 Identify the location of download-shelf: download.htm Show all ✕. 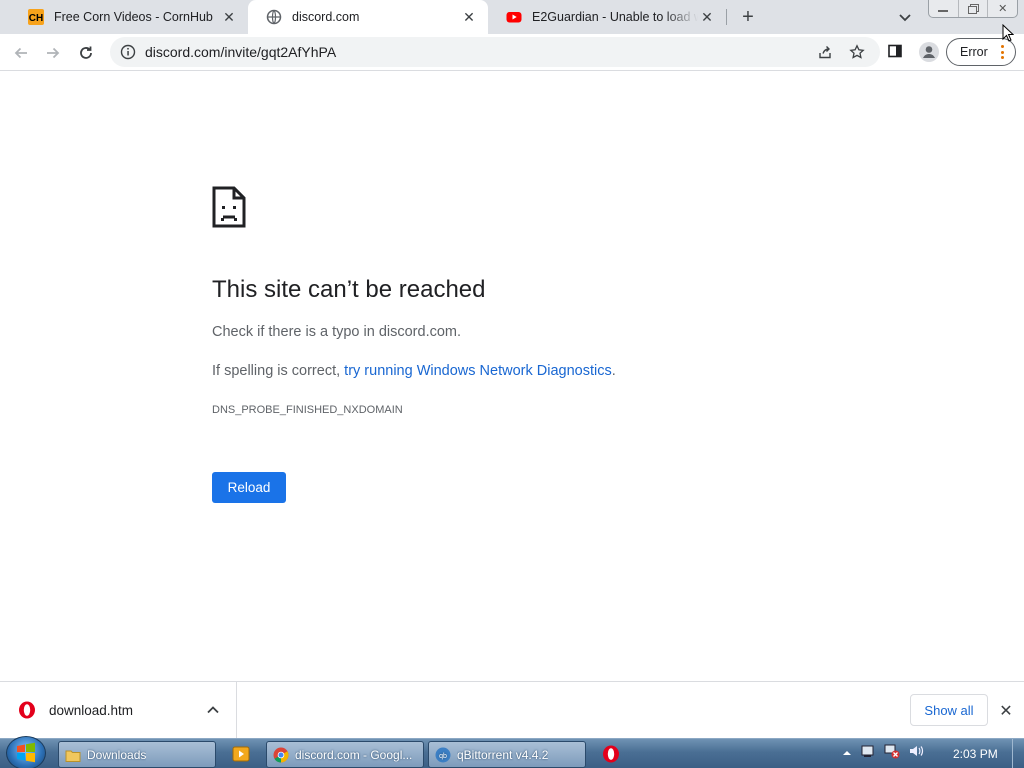
(512, 709).